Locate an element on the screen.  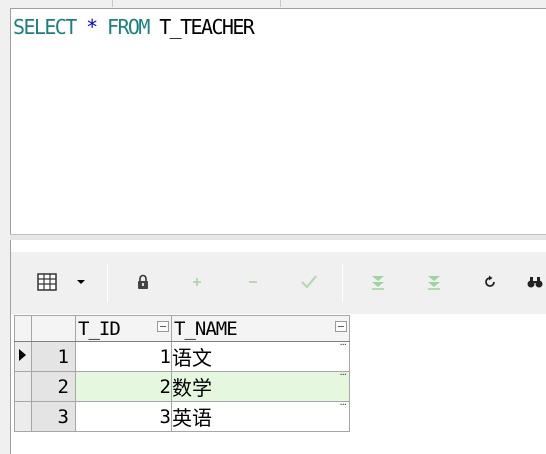
grid-header-row: T_ID T_NAME is located at coordinates (182, 328).